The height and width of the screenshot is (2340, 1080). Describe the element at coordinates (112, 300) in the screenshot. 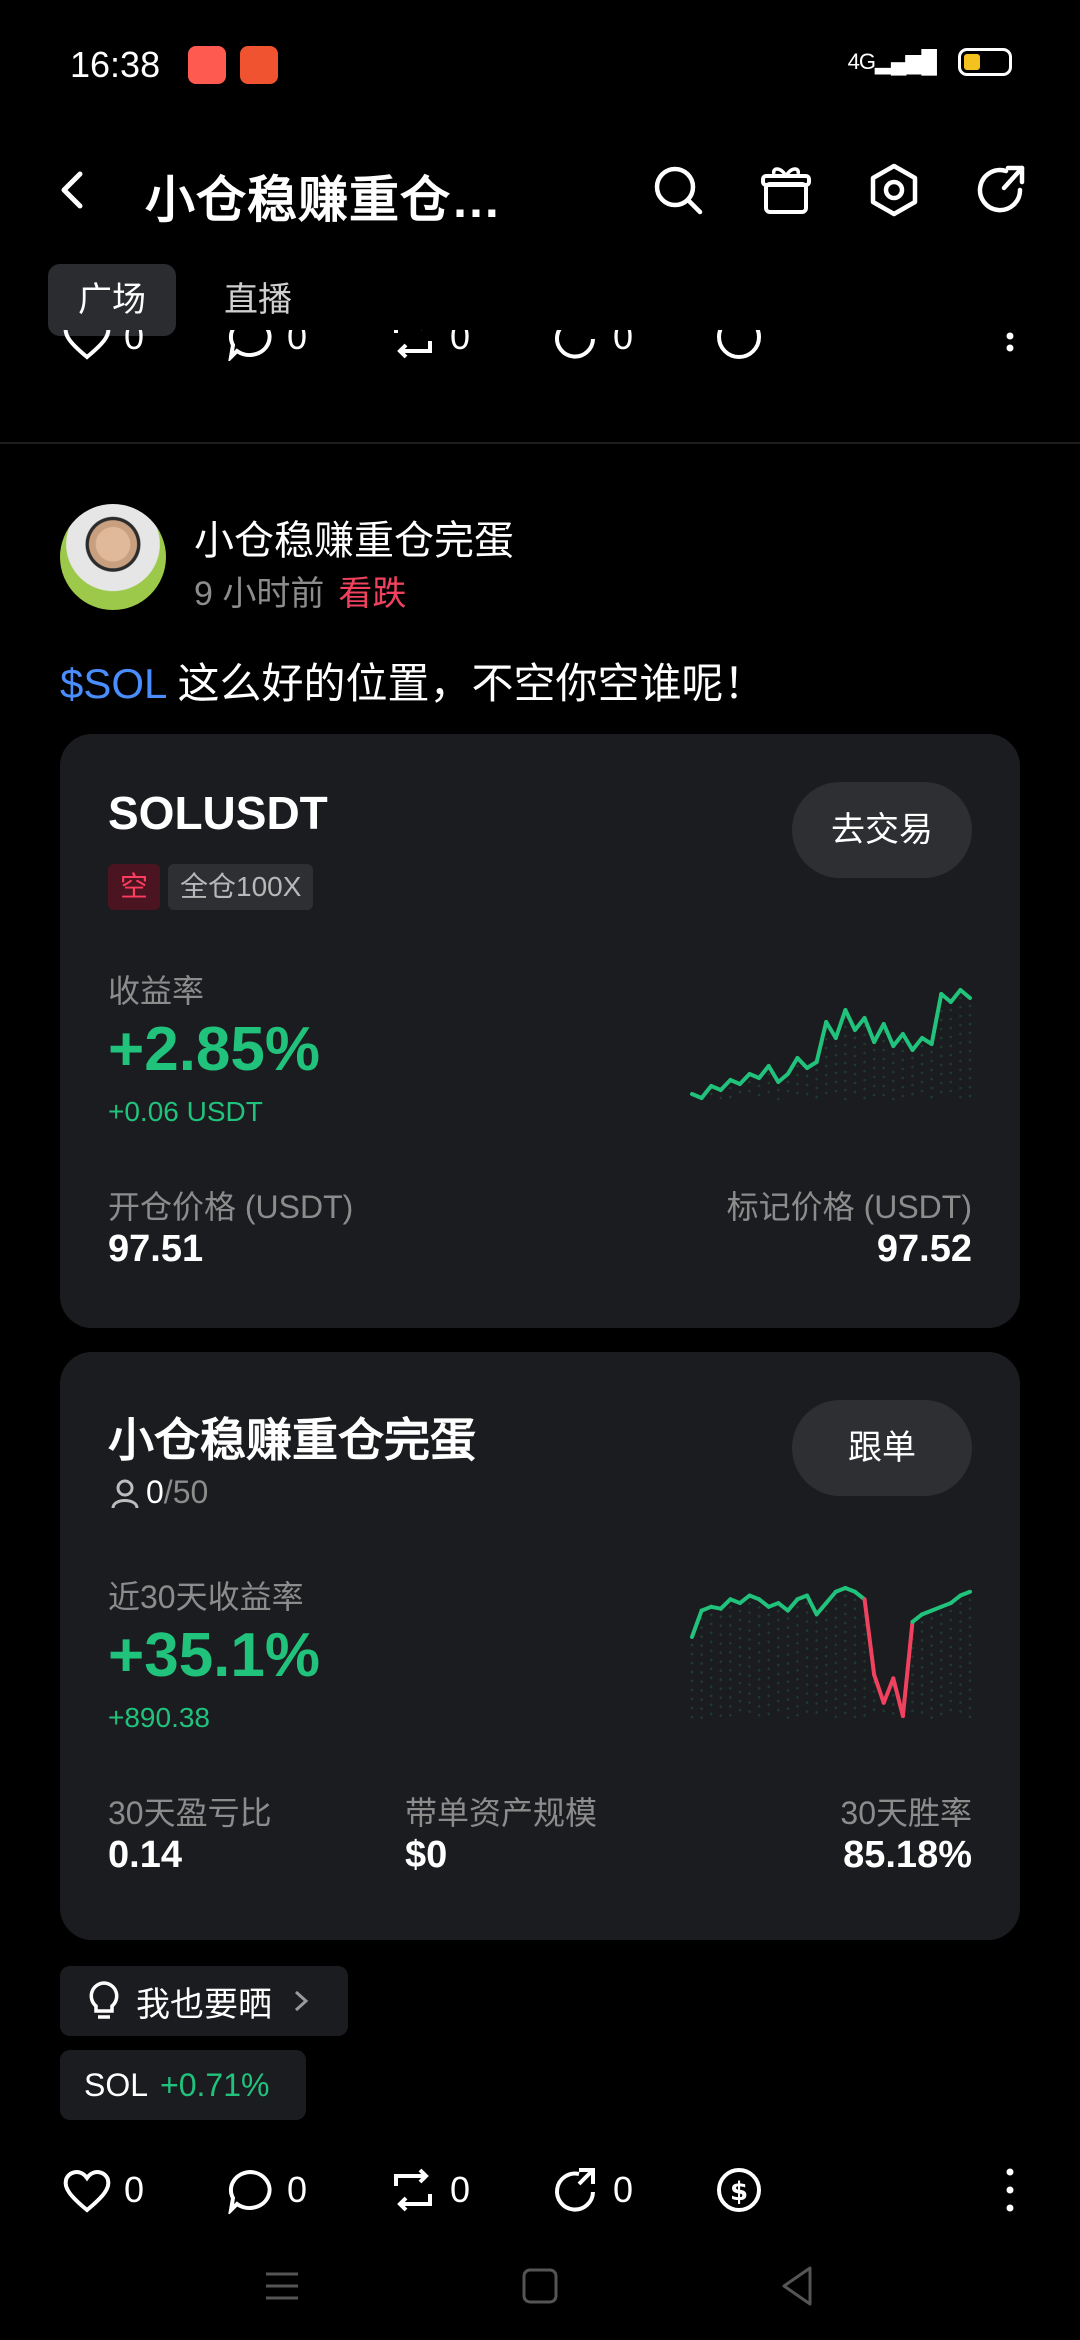

I see `tab-square: 广场` at that location.